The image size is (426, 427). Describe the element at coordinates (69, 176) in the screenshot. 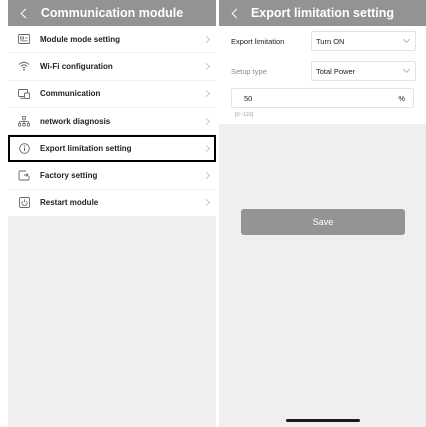

I see `menu-item-label: Factory setting` at that location.